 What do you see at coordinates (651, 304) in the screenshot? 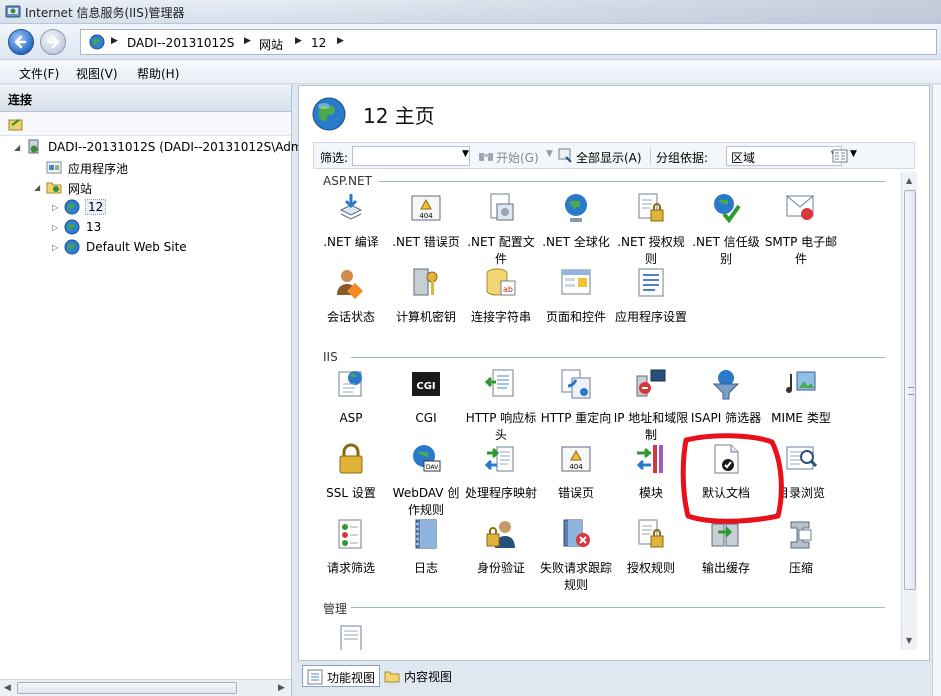
I see `feature-app-settings: 应用程序设置` at bounding box center [651, 304].